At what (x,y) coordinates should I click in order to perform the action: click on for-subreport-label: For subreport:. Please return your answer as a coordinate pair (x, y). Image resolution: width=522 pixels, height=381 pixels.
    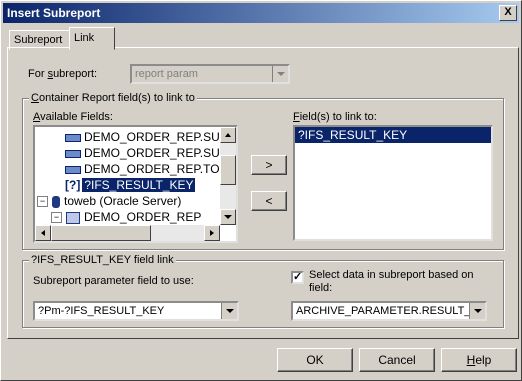
    Looking at the image, I should click on (63, 74).